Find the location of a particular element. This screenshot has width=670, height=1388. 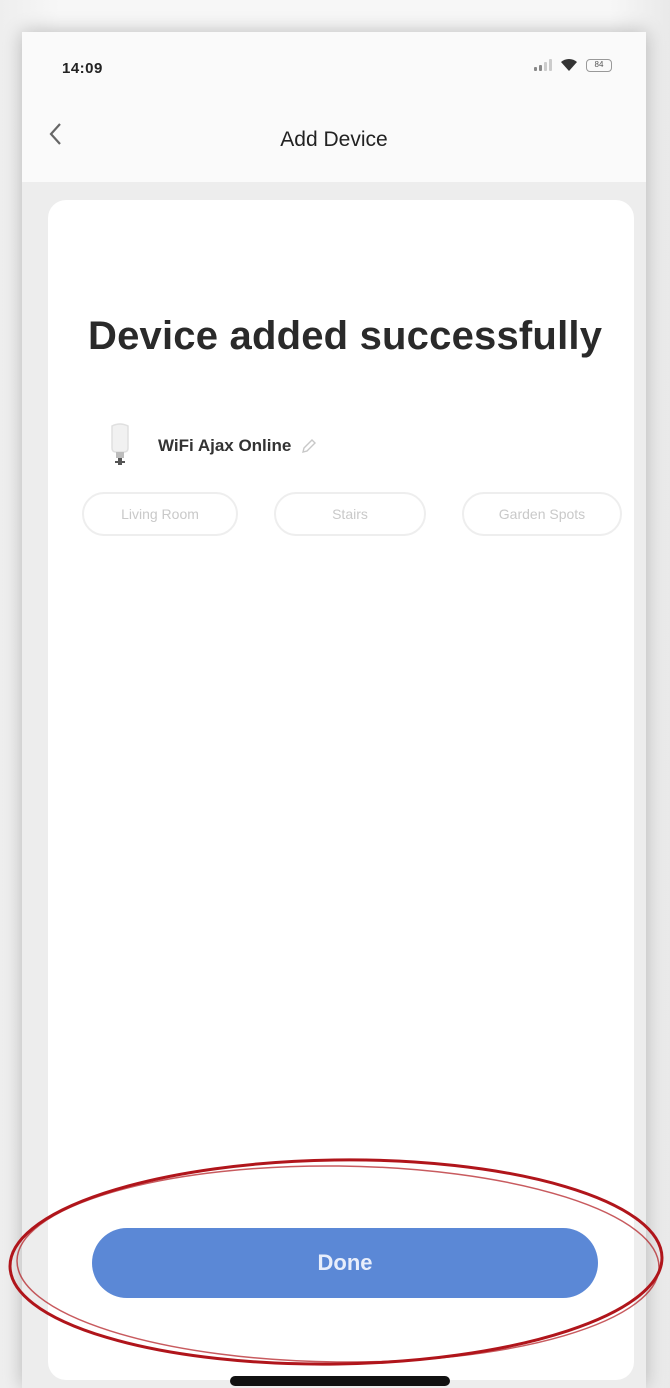

status-time: 14:09 is located at coordinates (82, 68).